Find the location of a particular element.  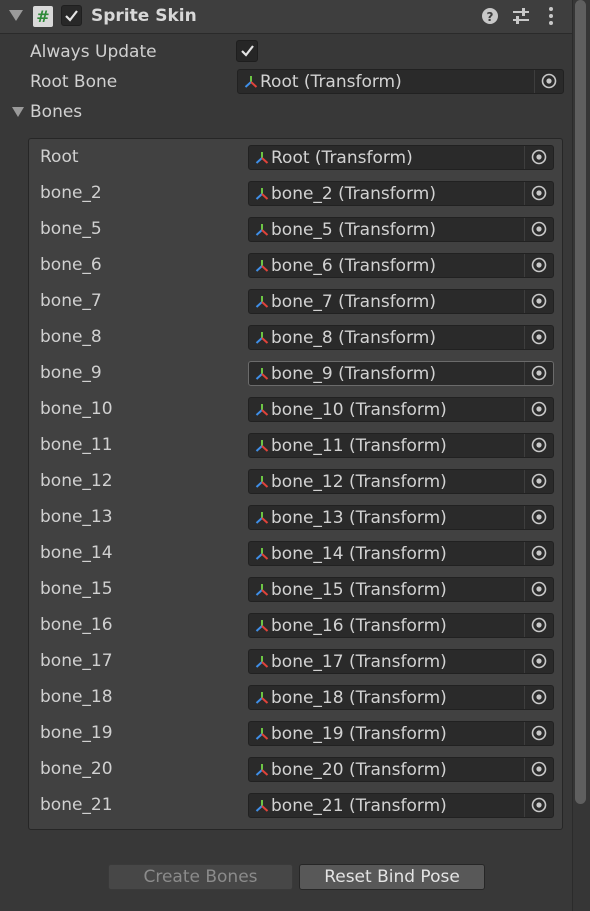

bone-object-field: bone_21 (Transform) is located at coordinates (401, 805).